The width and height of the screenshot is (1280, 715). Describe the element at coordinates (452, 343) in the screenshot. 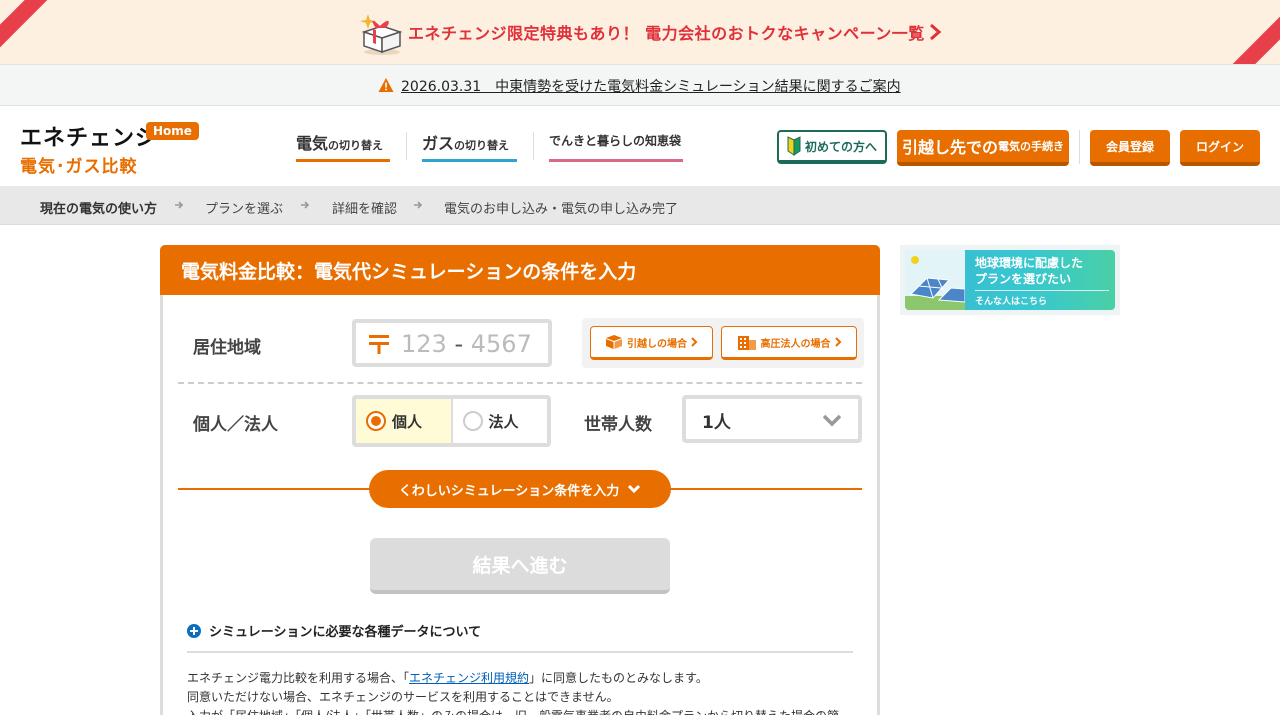

I see `postal-code-input: 123 - 4567` at that location.